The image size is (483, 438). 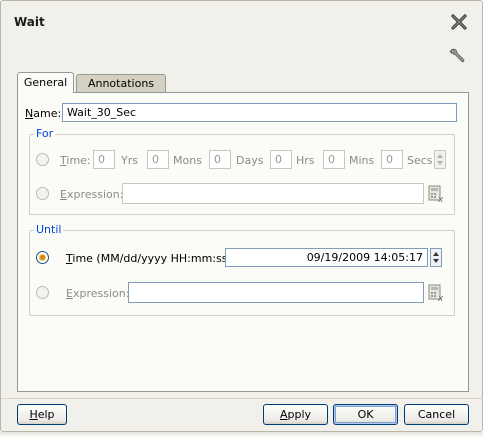 What do you see at coordinates (334, 159) in the screenshot?
I see `for-minutes-input: 0` at bounding box center [334, 159].